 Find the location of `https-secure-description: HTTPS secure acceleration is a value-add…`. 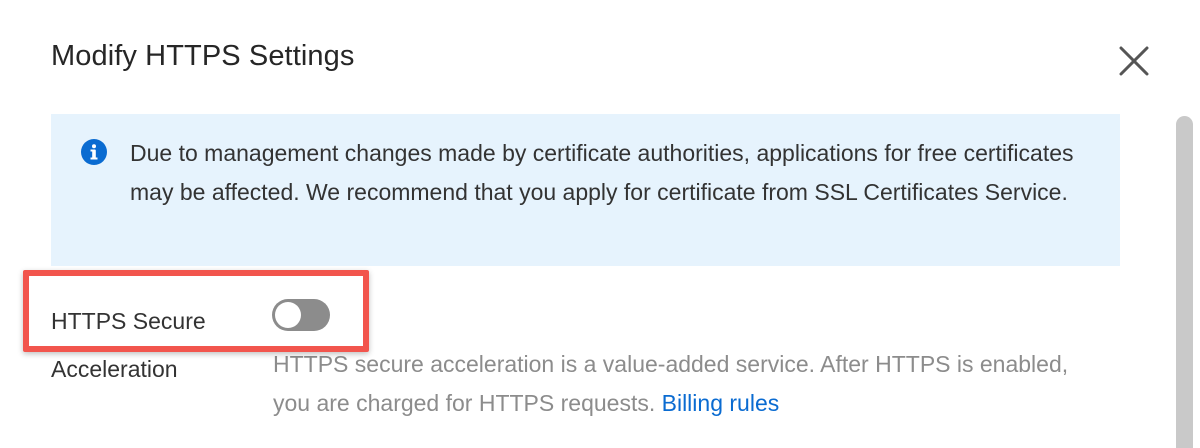

https-secure-description: HTTPS secure acceleration is a value-add… is located at coordinates (673, 383).